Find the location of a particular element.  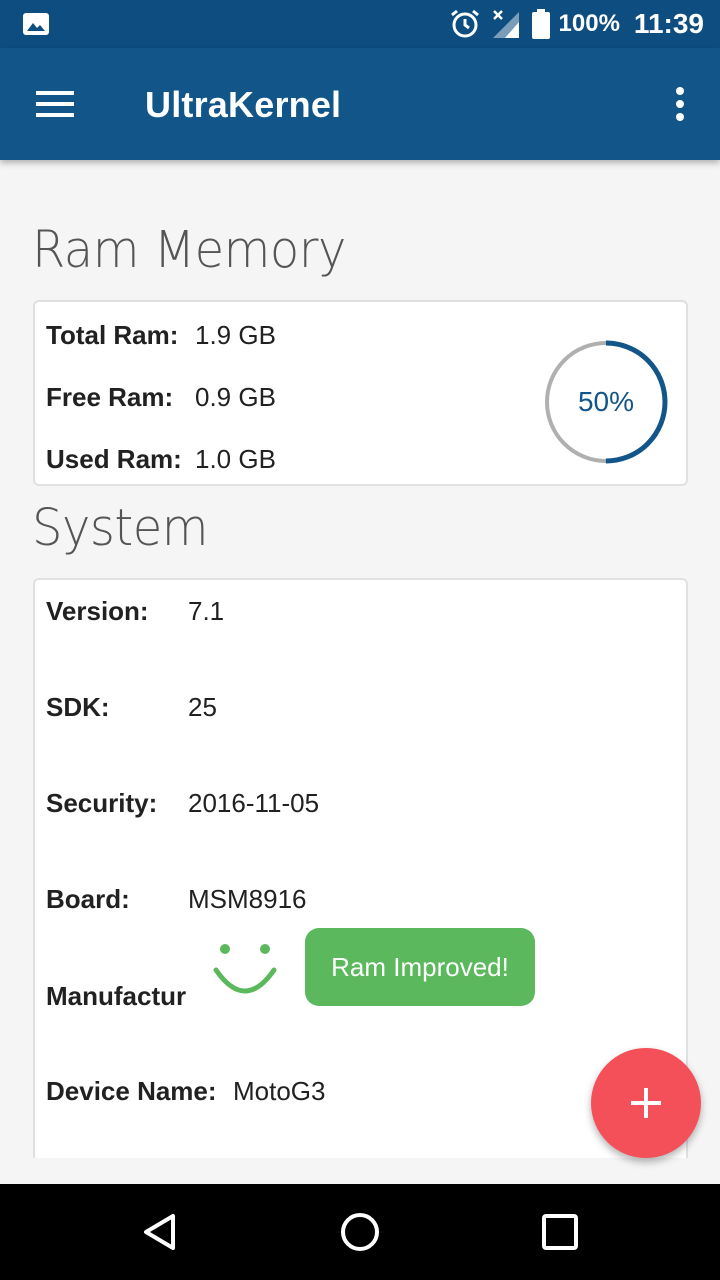

manufacturer-label: Manufactur is located at coordinates (116, 996).